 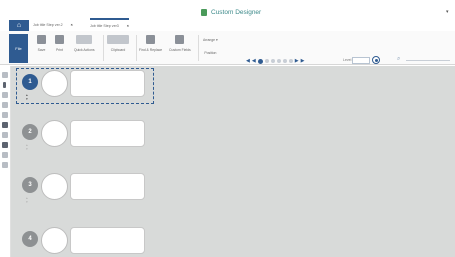 What do you see at coordinates (210, 46) in the screenshot?
I see `arrange-dropdown: Arrange ▾ Position` at bounding box center [210, 46].